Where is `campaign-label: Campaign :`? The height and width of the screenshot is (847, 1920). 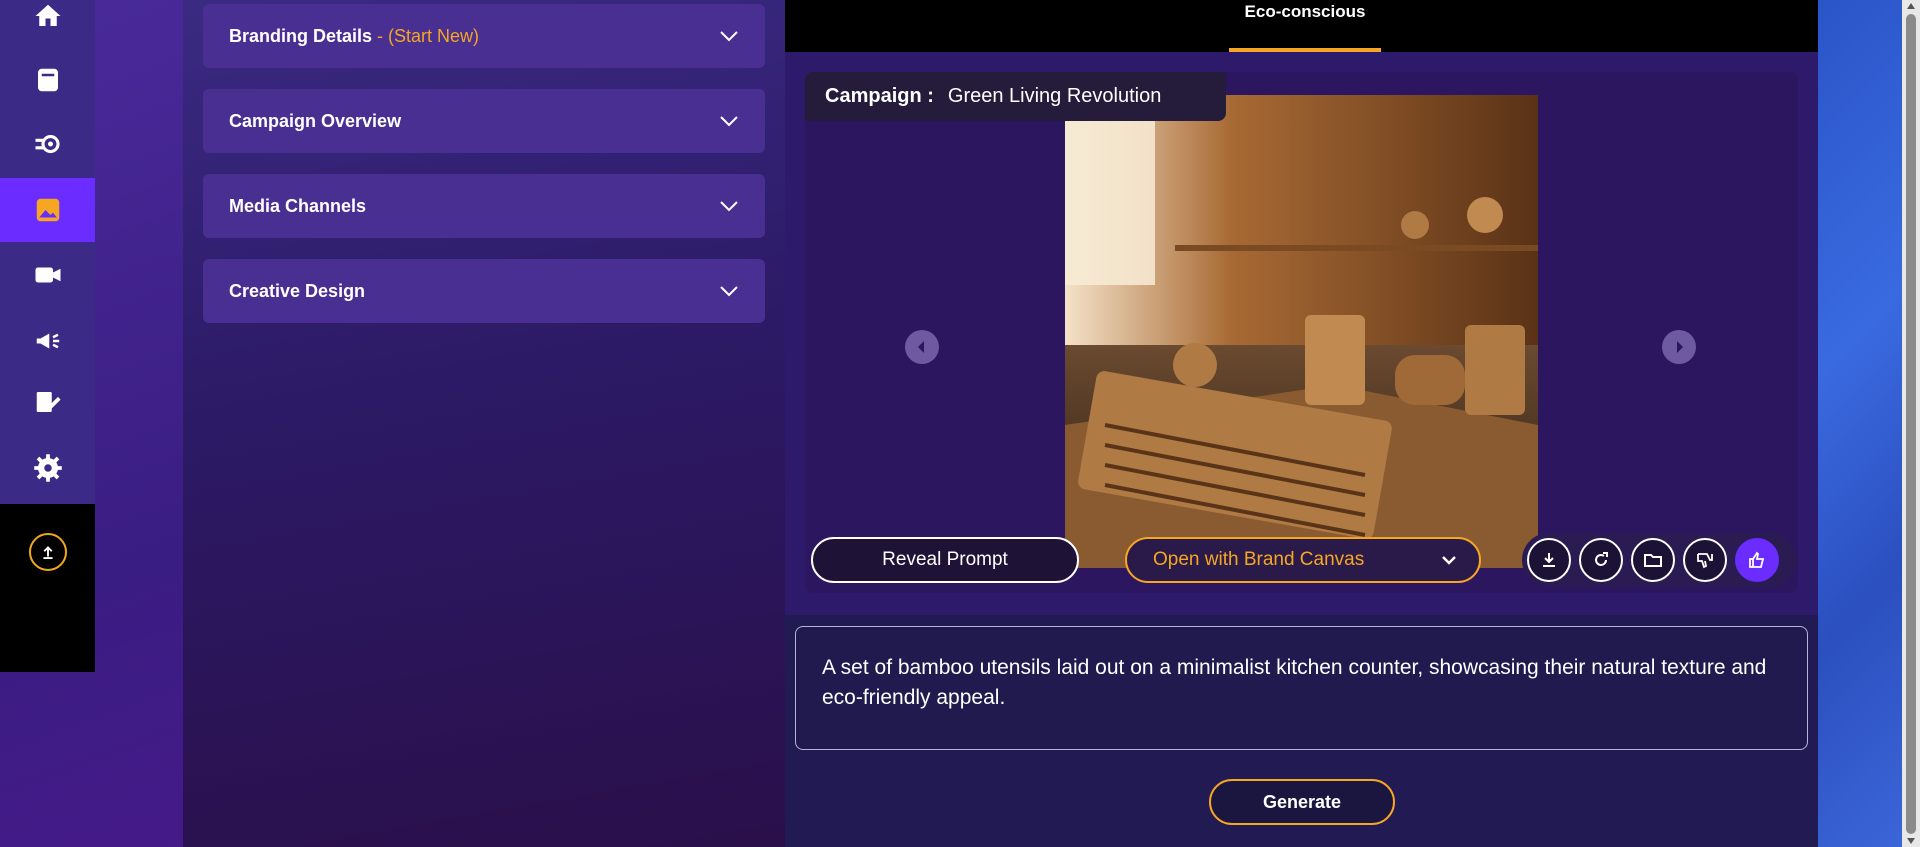
campaign-label: Campaign : is located at coordinates (879, 96).